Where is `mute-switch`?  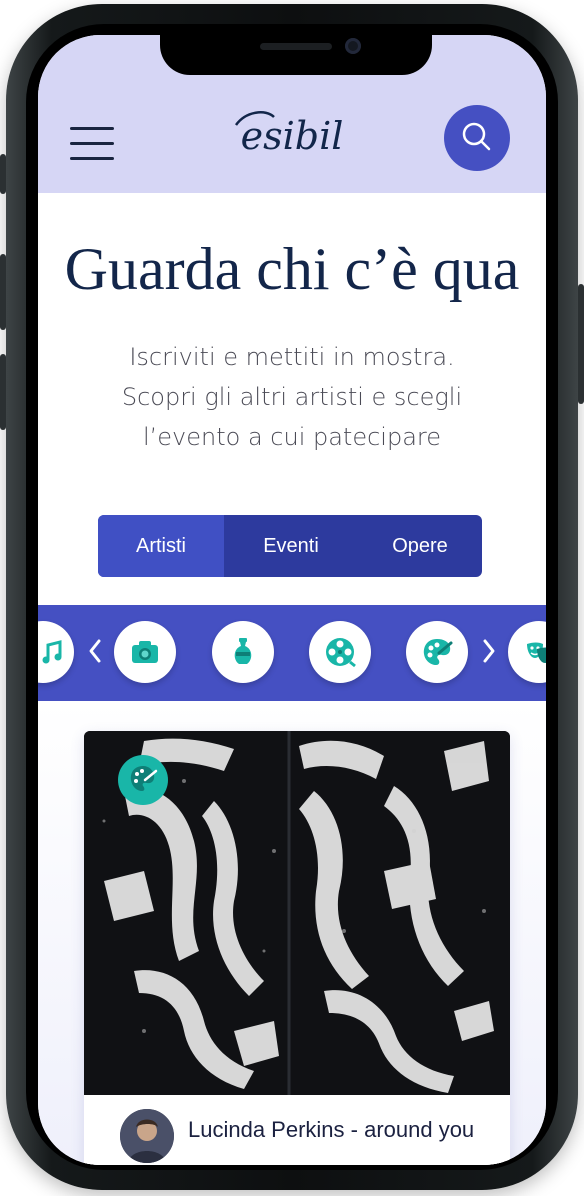 mute-switch is located at coordinates (3, 174).